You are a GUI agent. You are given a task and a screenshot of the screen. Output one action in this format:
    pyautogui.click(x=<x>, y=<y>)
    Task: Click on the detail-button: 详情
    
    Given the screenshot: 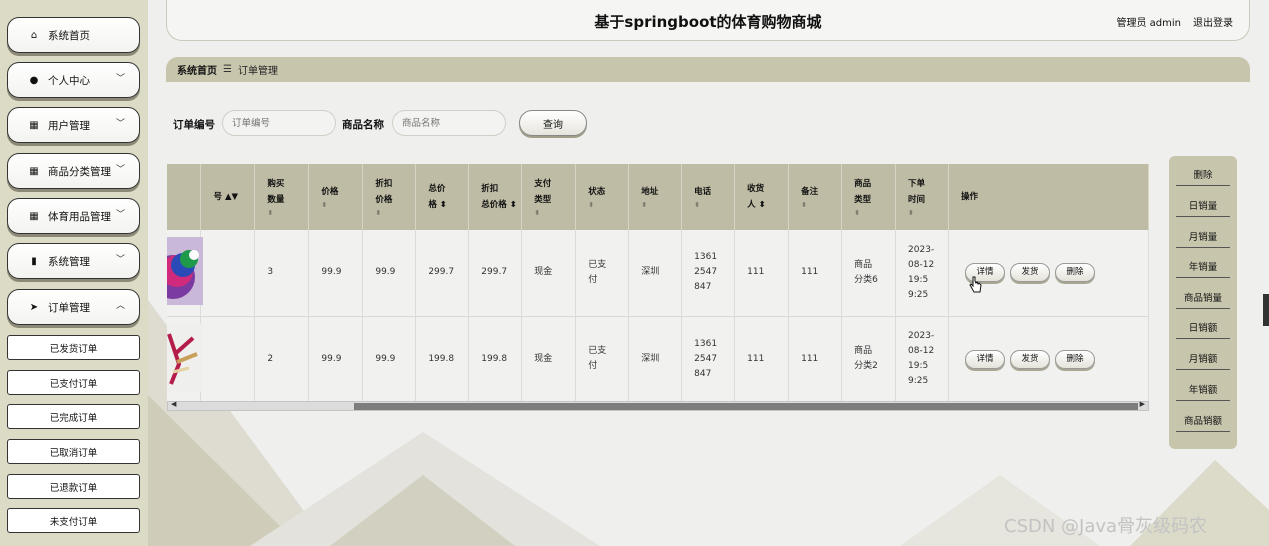 What is the action you would take?
    pyautogui.click(x=985, y=359)
    